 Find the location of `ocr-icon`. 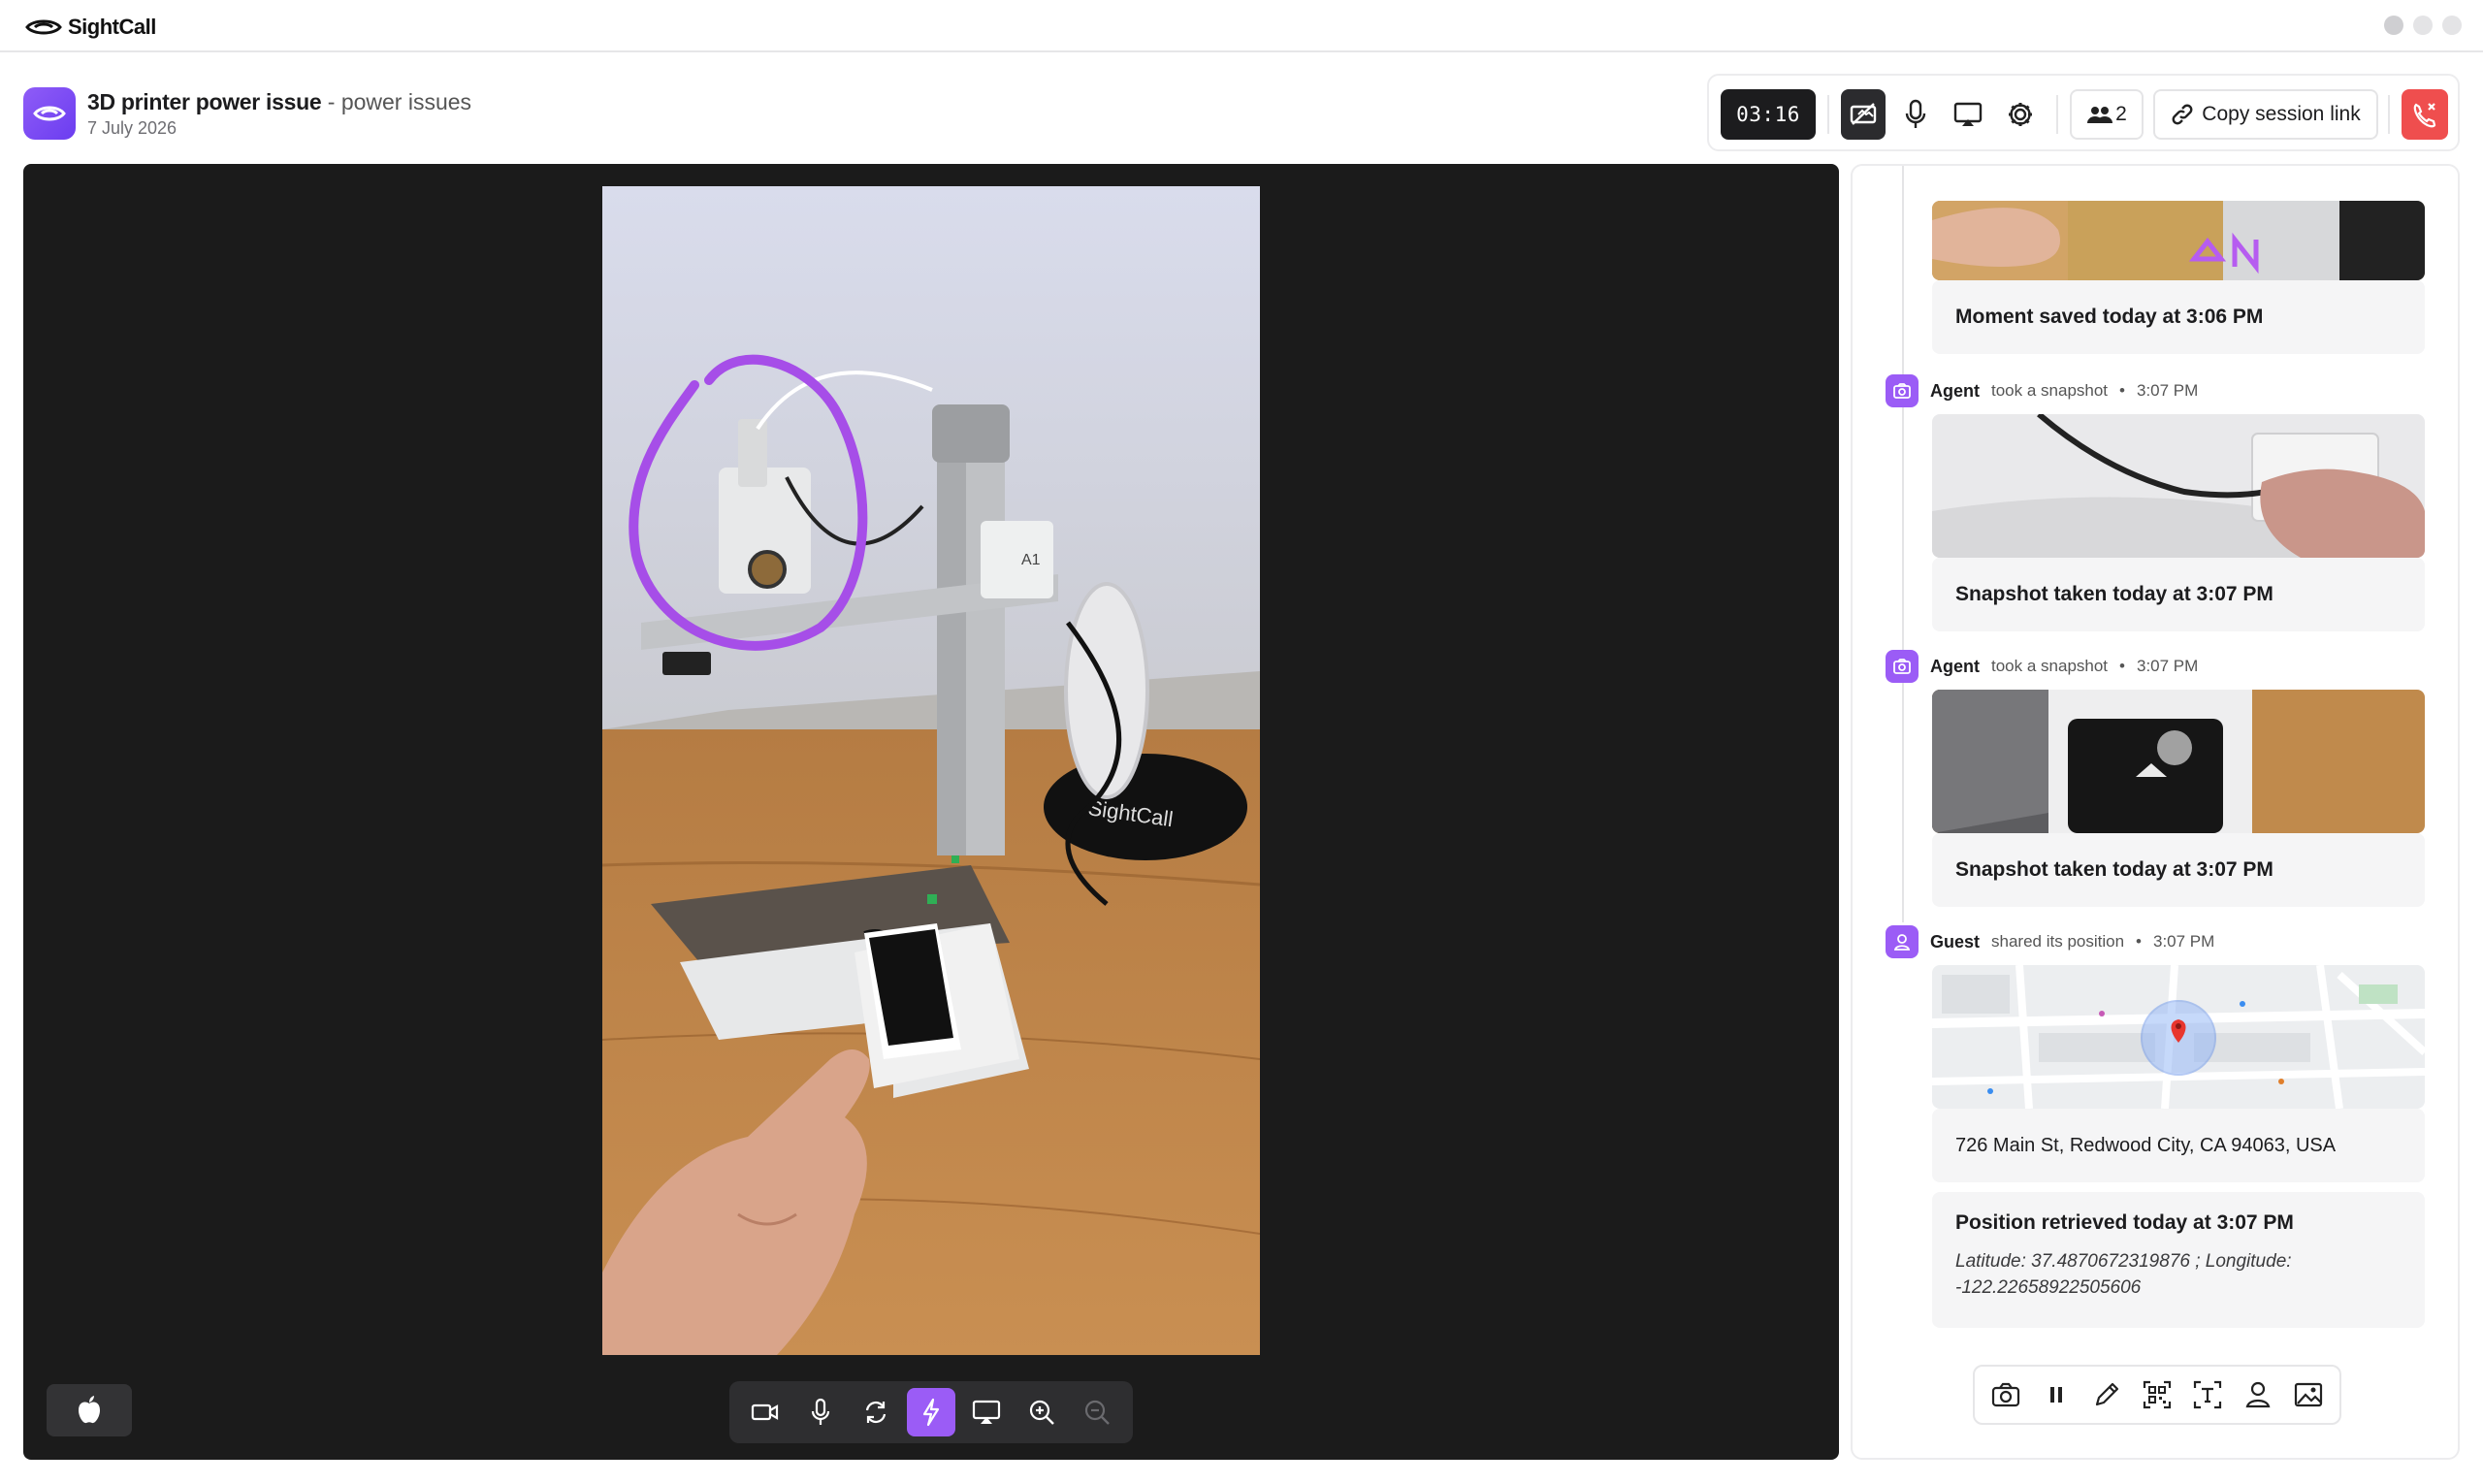

ocr-icon is located at coordinates (2208, 1394).